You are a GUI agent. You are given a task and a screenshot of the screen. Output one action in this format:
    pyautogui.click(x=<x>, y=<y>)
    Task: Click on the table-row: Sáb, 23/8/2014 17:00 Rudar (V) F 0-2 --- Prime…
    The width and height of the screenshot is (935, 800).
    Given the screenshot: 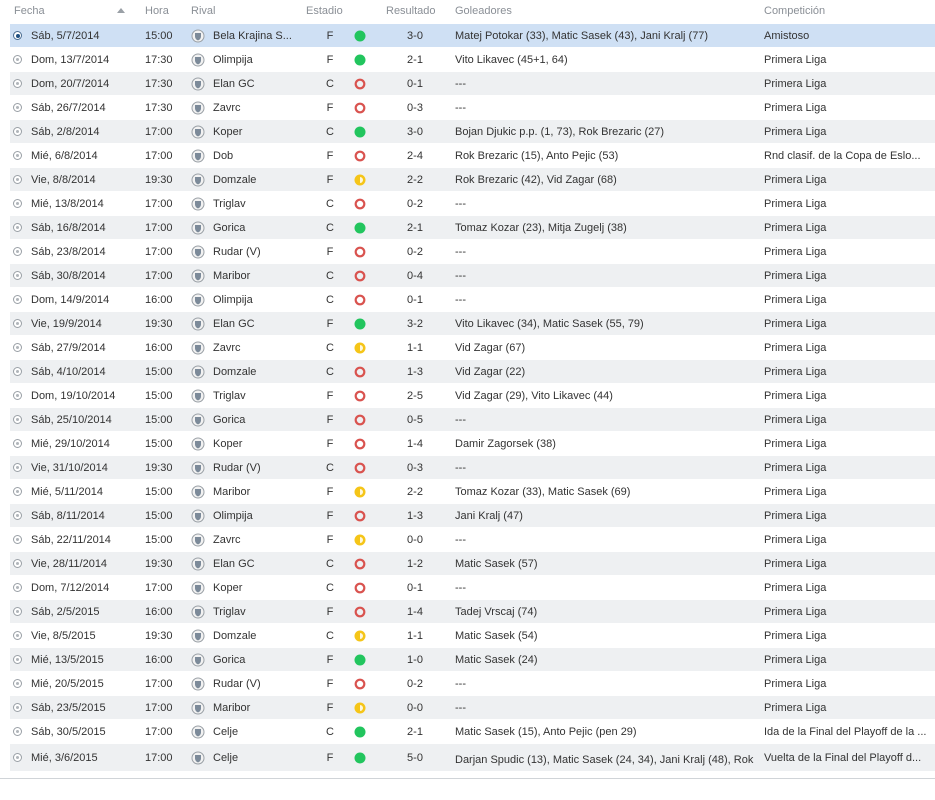 What is the action you would take?
    pyautogui.click(x=472, y=252)
    